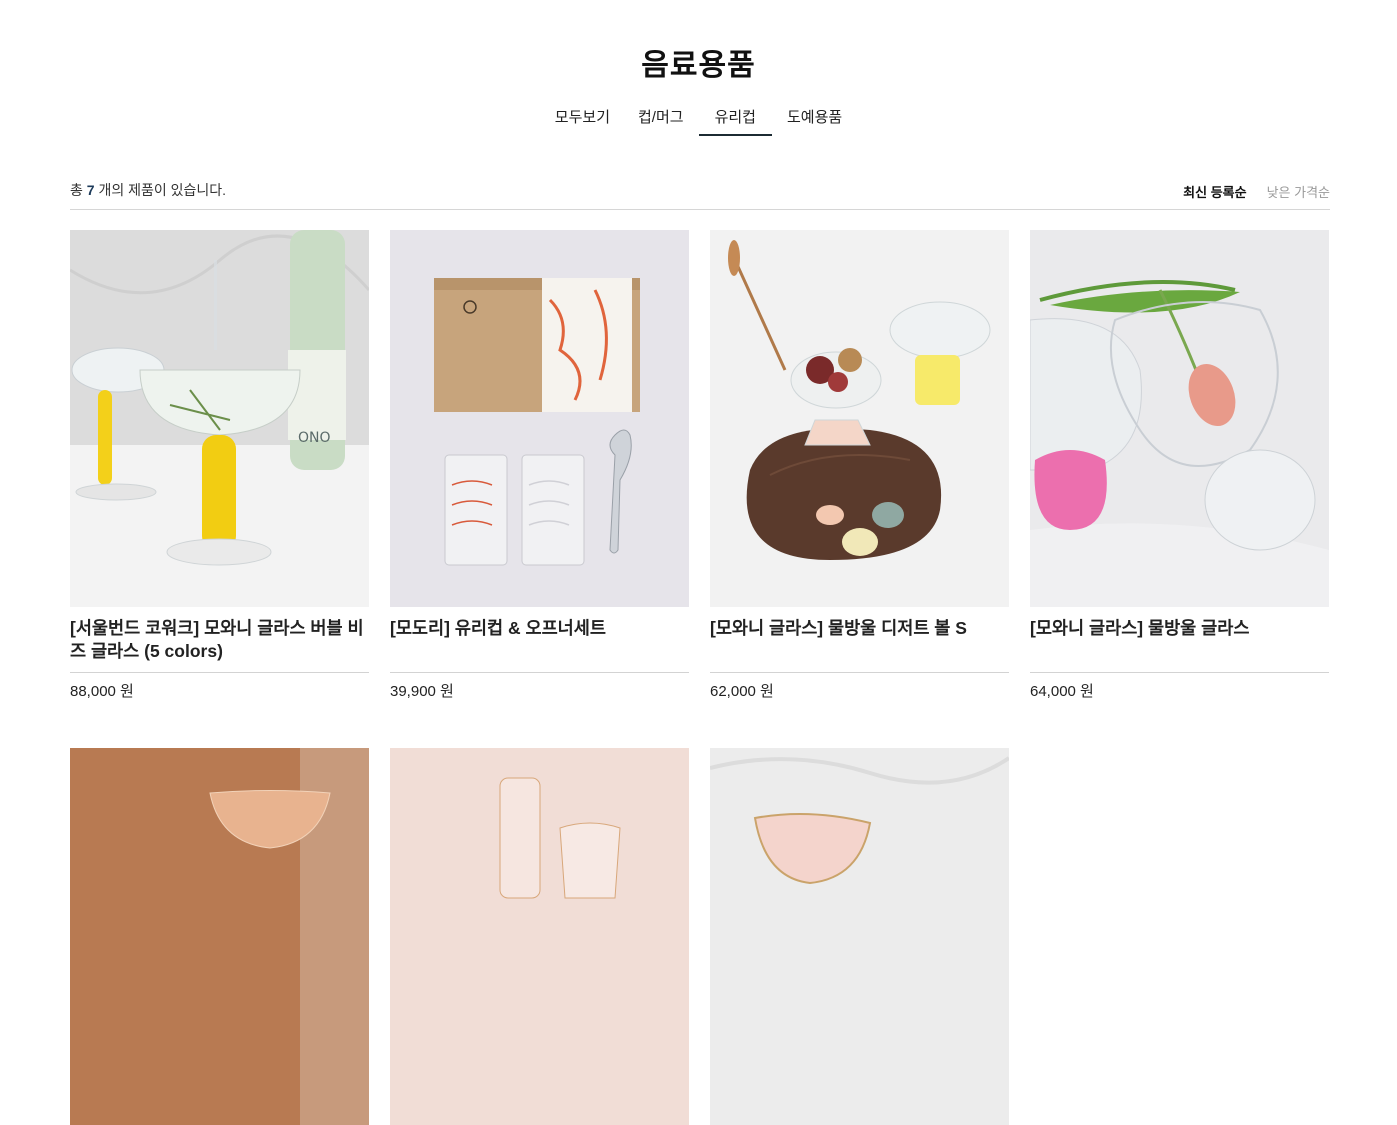 This screenshot has width=1397, height=1125. Describe the element at coordinates (1214, 191) in the screenshot. I see `sort-newest: 최신 등록순` at that location.